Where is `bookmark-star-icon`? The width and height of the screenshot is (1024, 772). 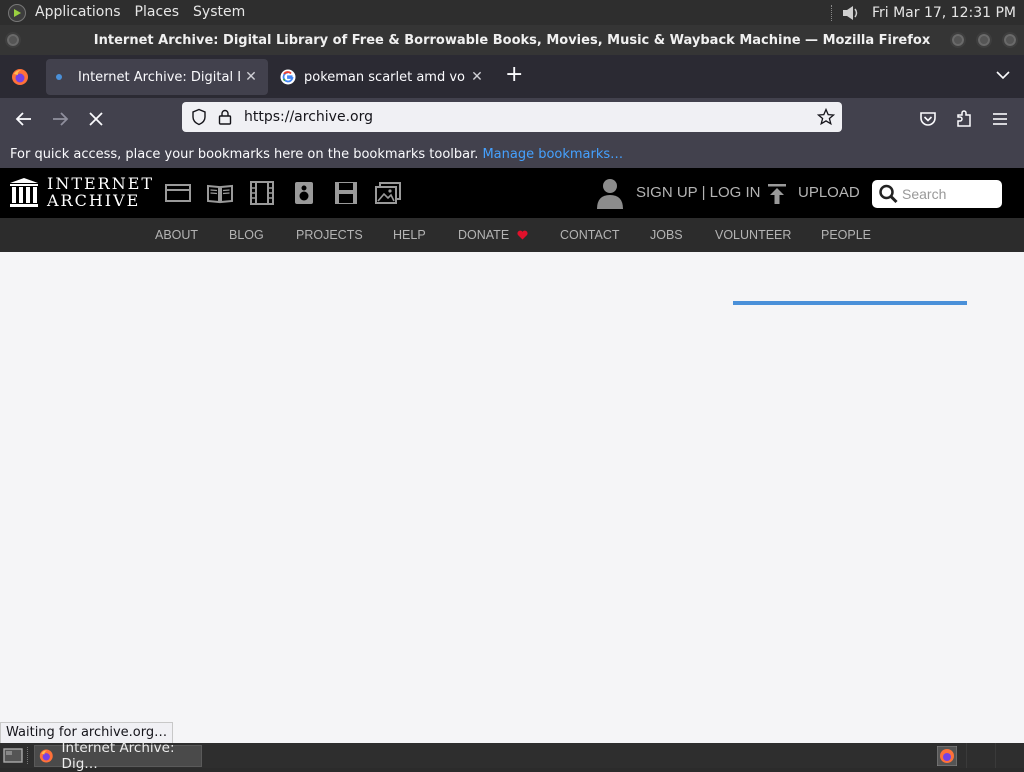 bookmark-star-icon is located at coordinates (826, 117).